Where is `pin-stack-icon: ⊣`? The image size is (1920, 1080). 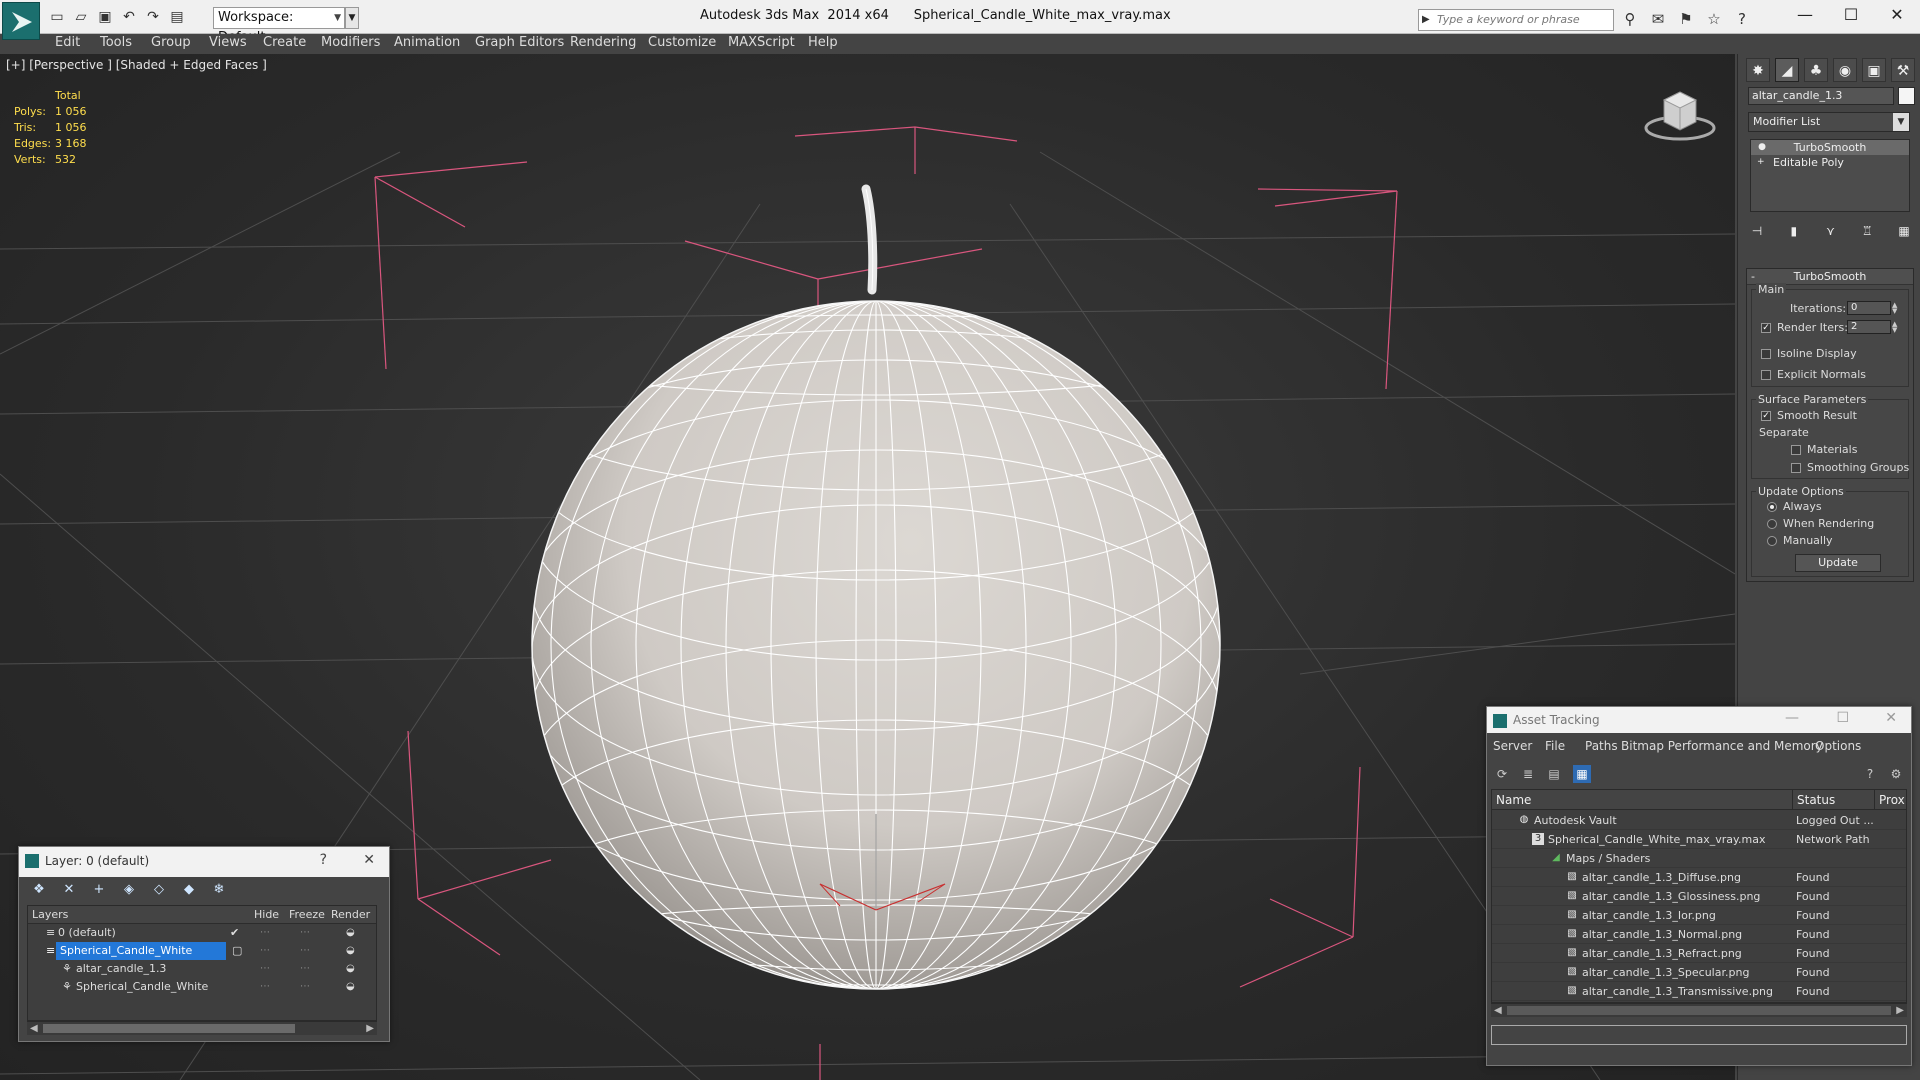 pin-stack-icon: ⊣ is located at coordinates (1757, 231).